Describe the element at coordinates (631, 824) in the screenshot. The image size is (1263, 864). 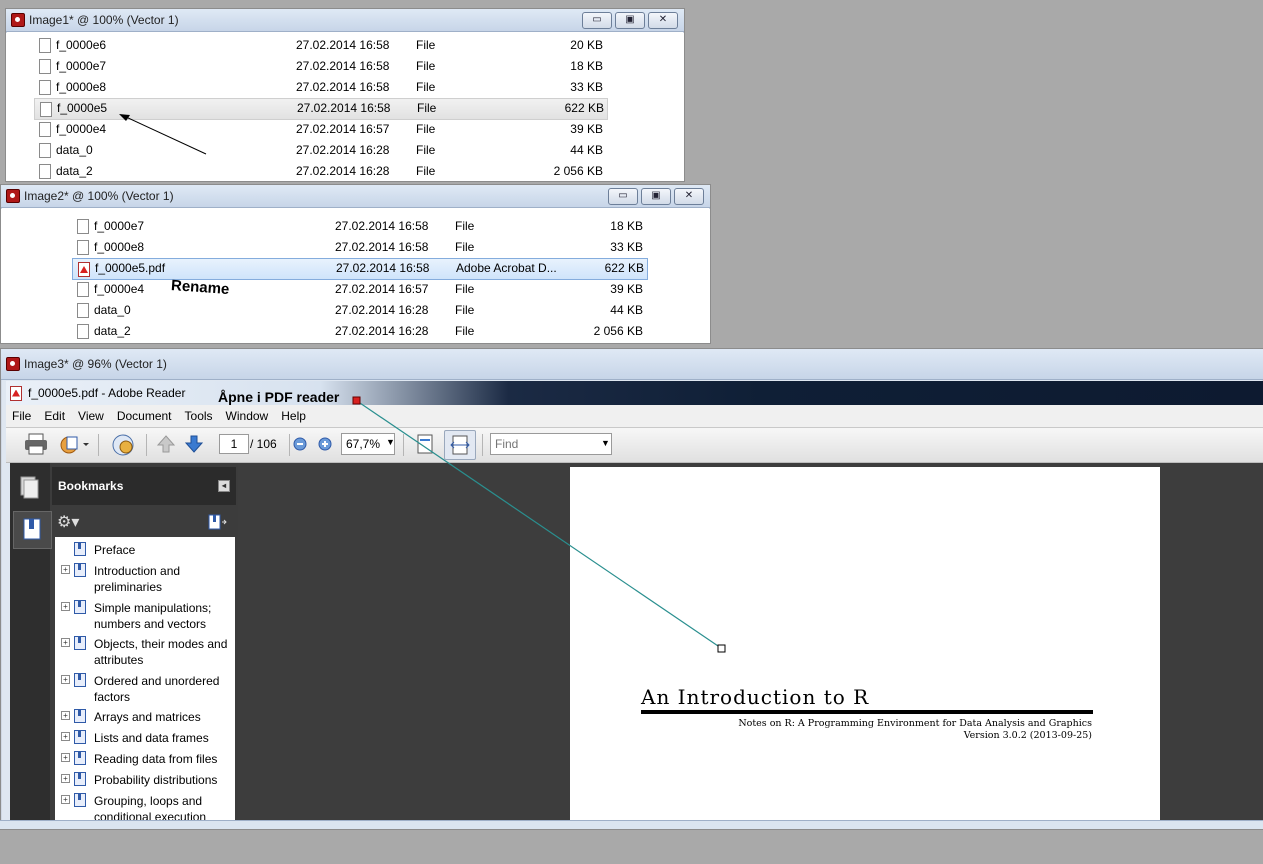
I see `window-bottom-border` at that location.